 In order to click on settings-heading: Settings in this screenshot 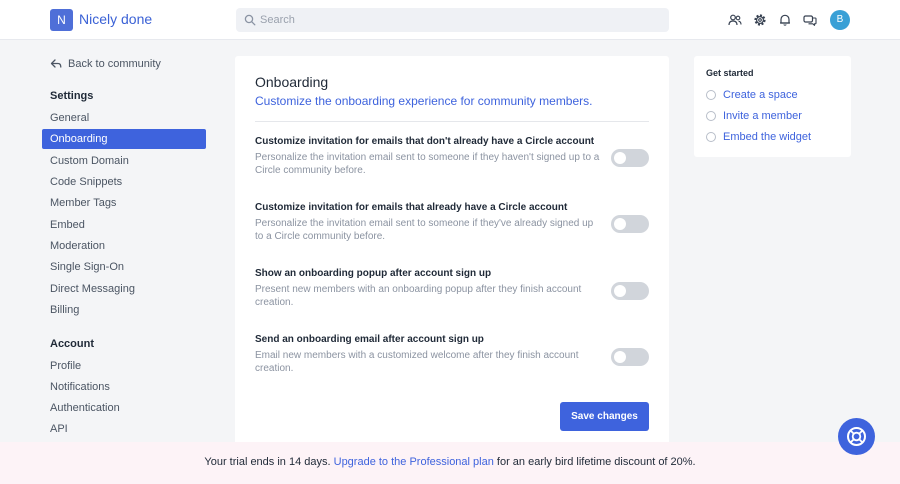, I will do `click(72, 96)`.